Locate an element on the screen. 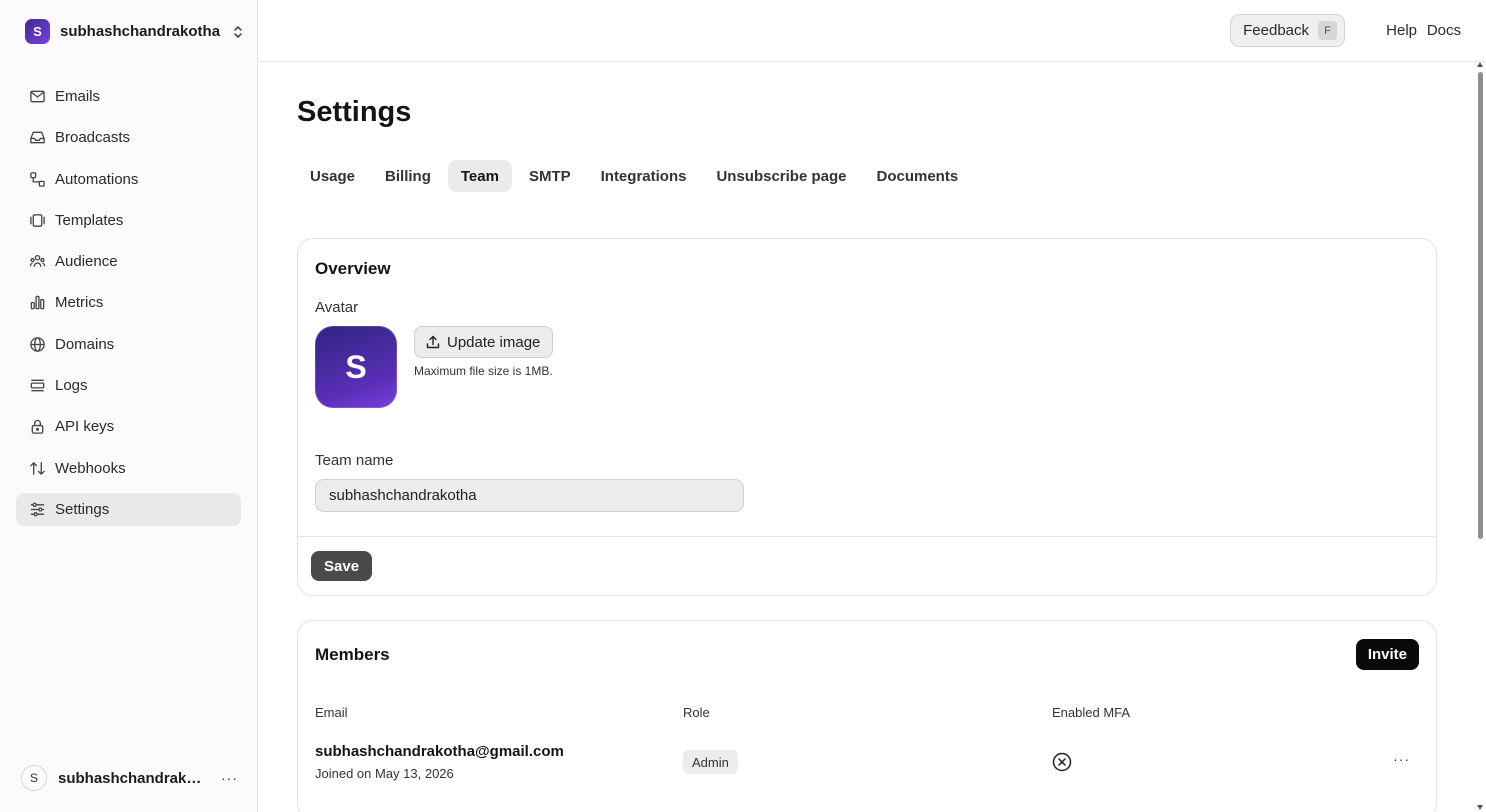 The image size is (1486, 812). bar-chart-icon is located at coordinates (37, 303).